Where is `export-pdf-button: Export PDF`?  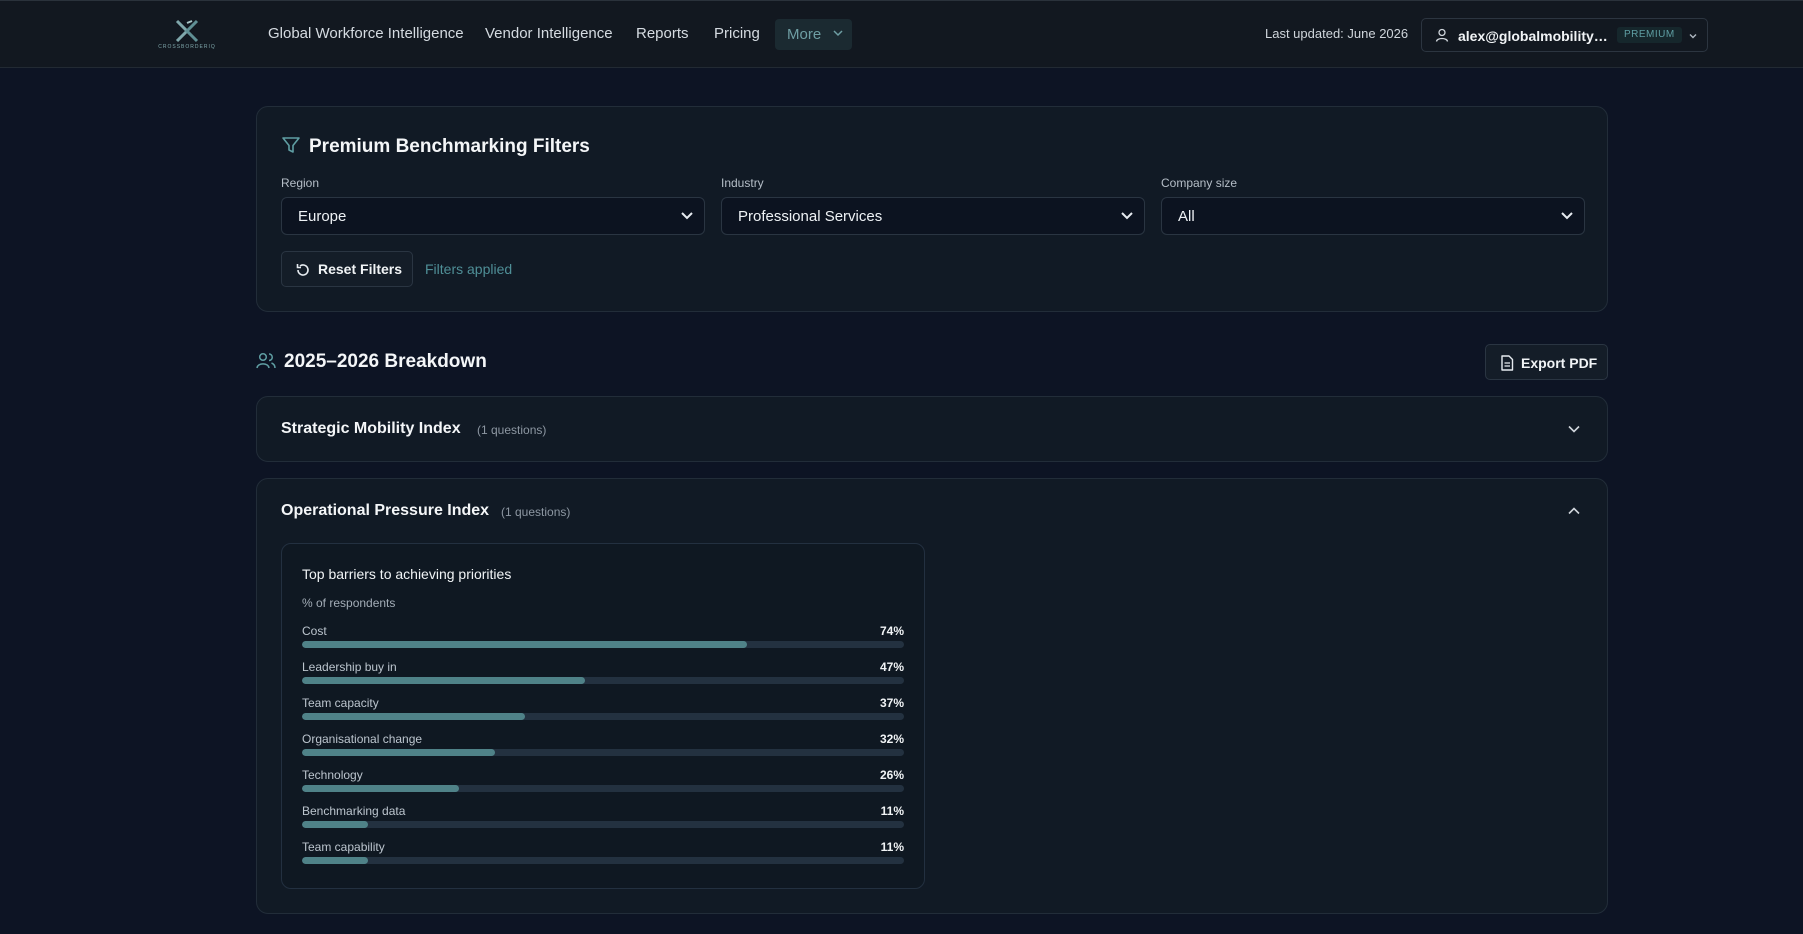 export-pdf-button: Export PDF is located at coordinates (1546, 362).